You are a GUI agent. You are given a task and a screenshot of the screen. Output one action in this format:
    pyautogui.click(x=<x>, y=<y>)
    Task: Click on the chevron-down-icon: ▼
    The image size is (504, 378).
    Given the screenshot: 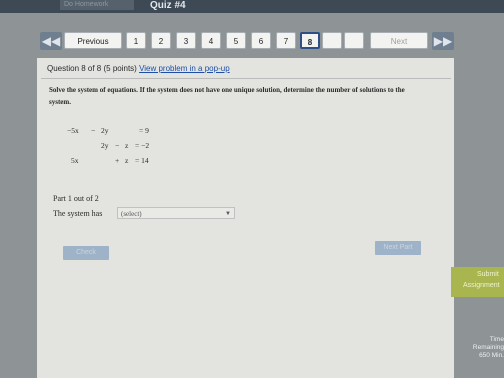 What is the action you would take?
    pyautogui.click(x=228, y=214)
    